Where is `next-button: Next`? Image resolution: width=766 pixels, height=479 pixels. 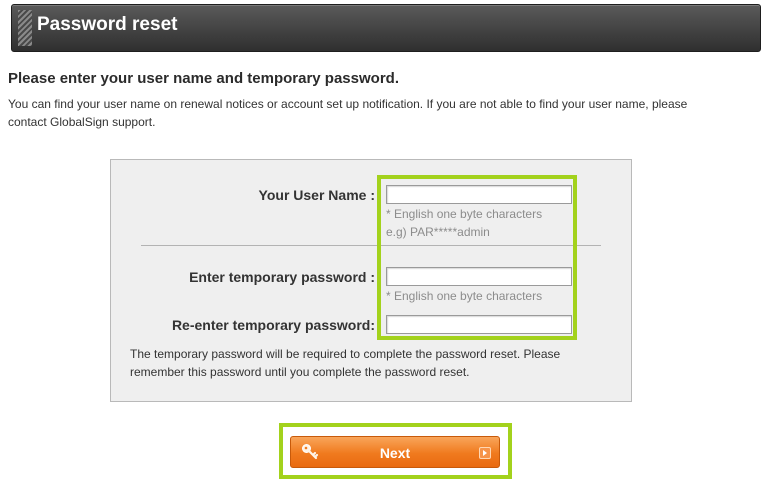 next-button: Next is located at coordinates (395, 452).